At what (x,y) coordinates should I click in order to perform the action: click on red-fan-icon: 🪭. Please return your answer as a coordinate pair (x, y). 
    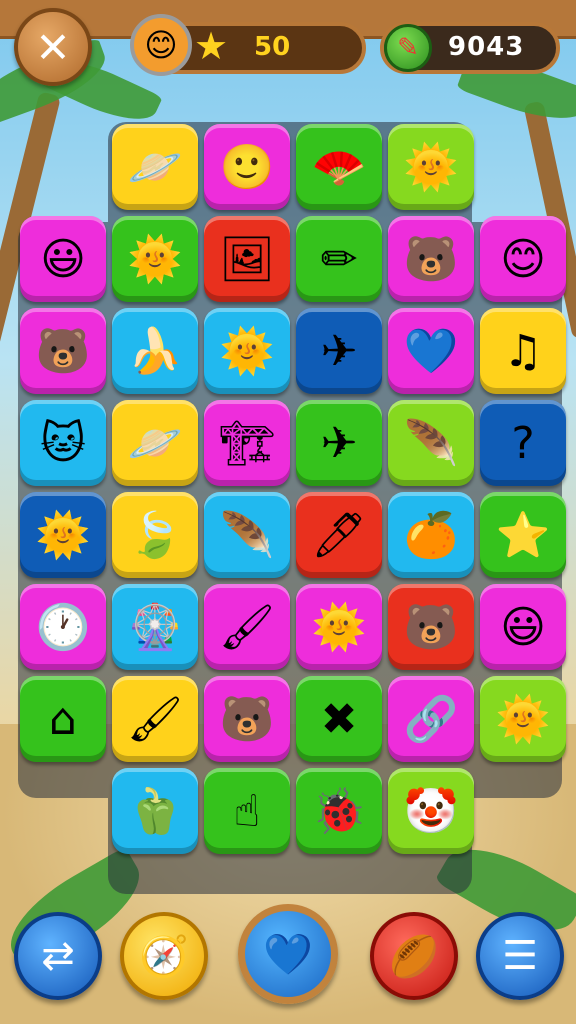
    Looking at the image, I should click on (339, 167).